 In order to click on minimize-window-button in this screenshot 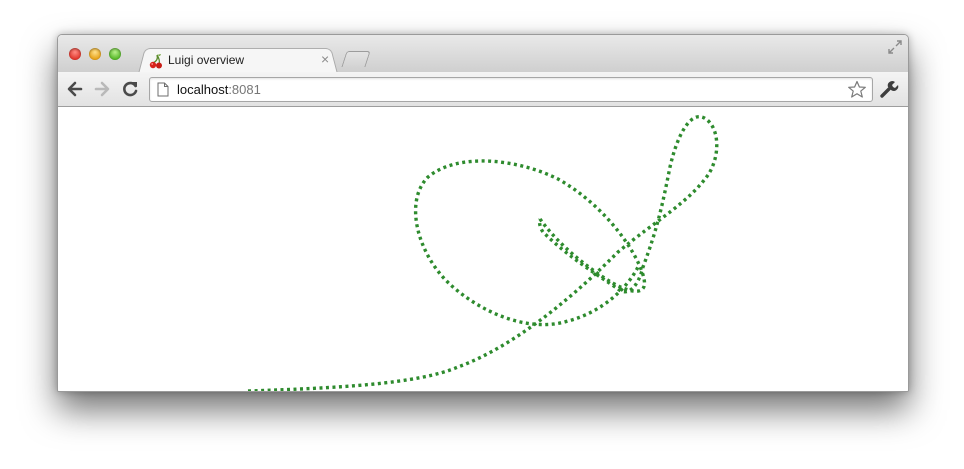, I will do `click(95, 54)`.